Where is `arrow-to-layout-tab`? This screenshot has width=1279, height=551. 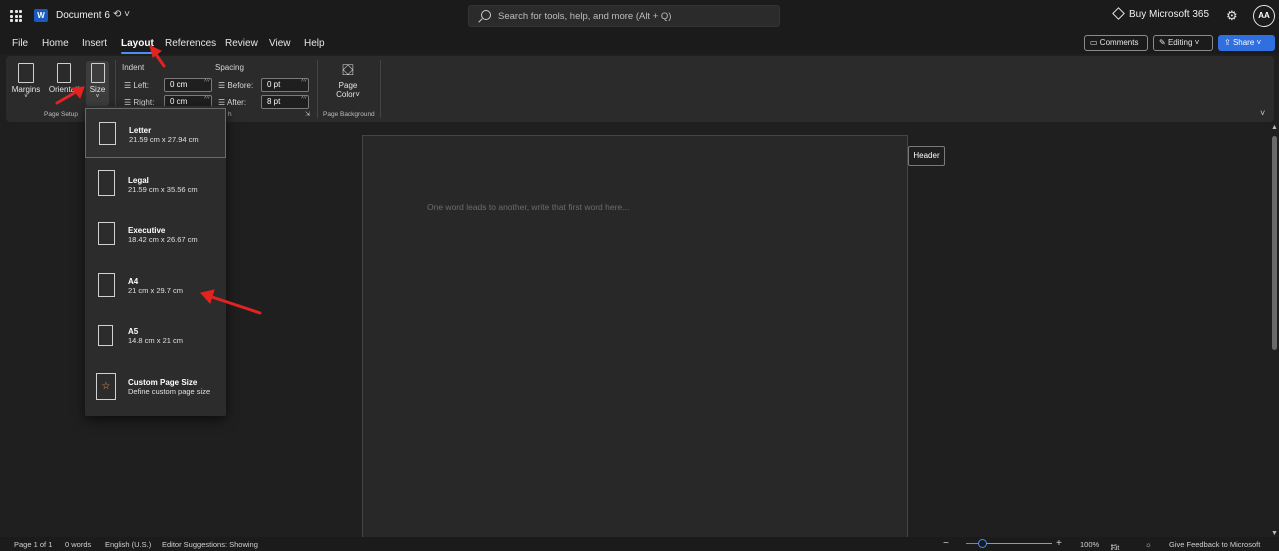
arrow-to-layout-tab is located at coordinates (157, 56).